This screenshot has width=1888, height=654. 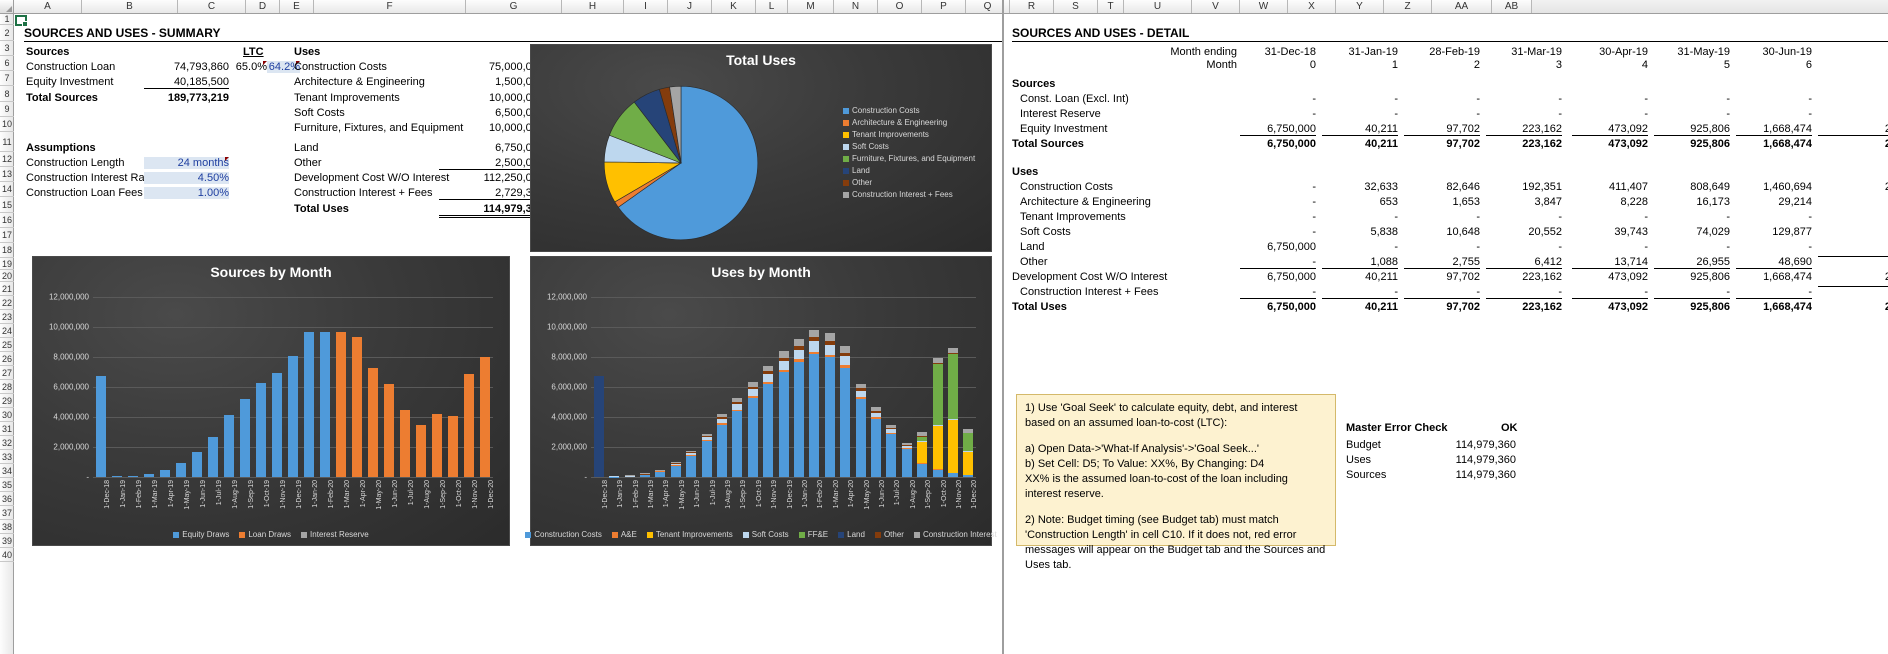 What do you see at coordinates (593, 6) in the screenshot?
I see `column-header-h: H` at bounding box center [593, 6].